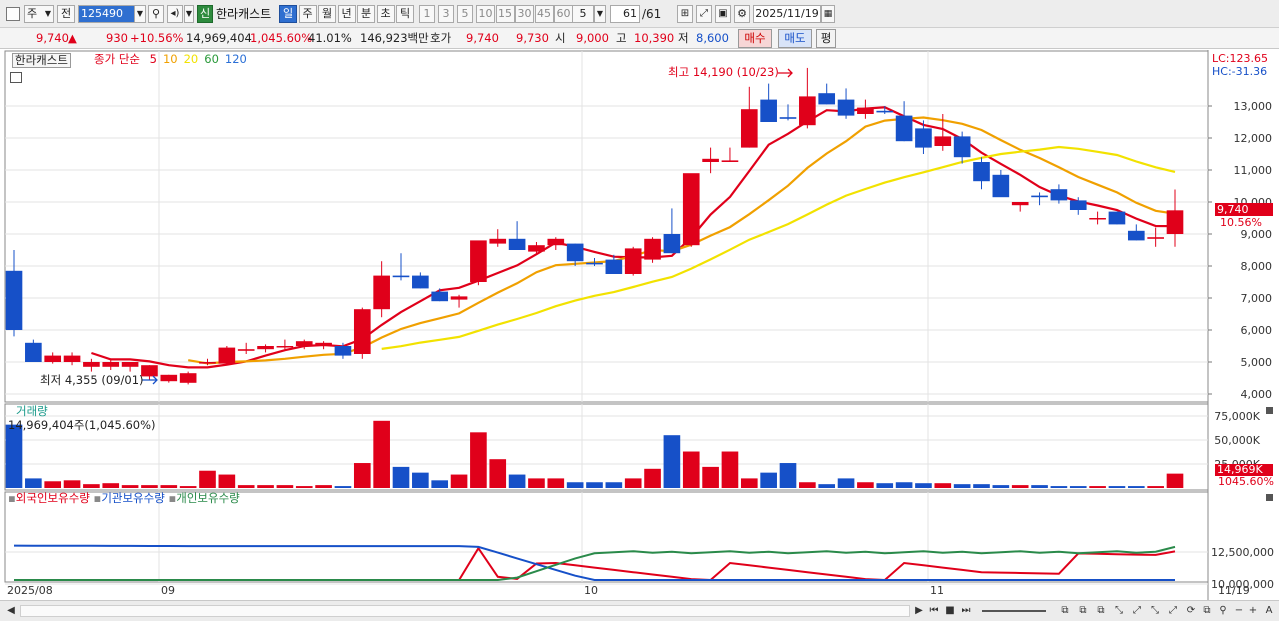  What do you see at coordinates (1269, 611) in the screenshot?
I see `font-size-icon: A` at bounding box center [1269, 611].